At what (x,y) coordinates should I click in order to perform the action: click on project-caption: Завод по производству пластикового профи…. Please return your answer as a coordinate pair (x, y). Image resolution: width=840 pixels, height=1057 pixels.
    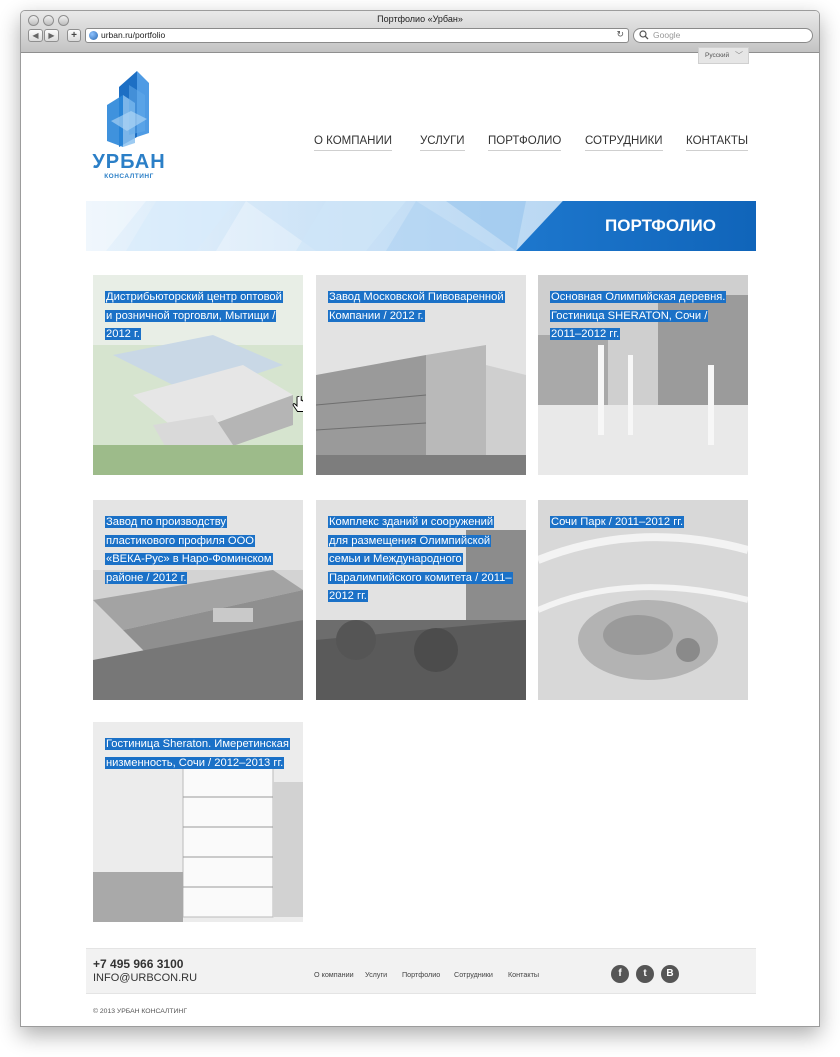
    Looking at the image, I should click on (189, 550).